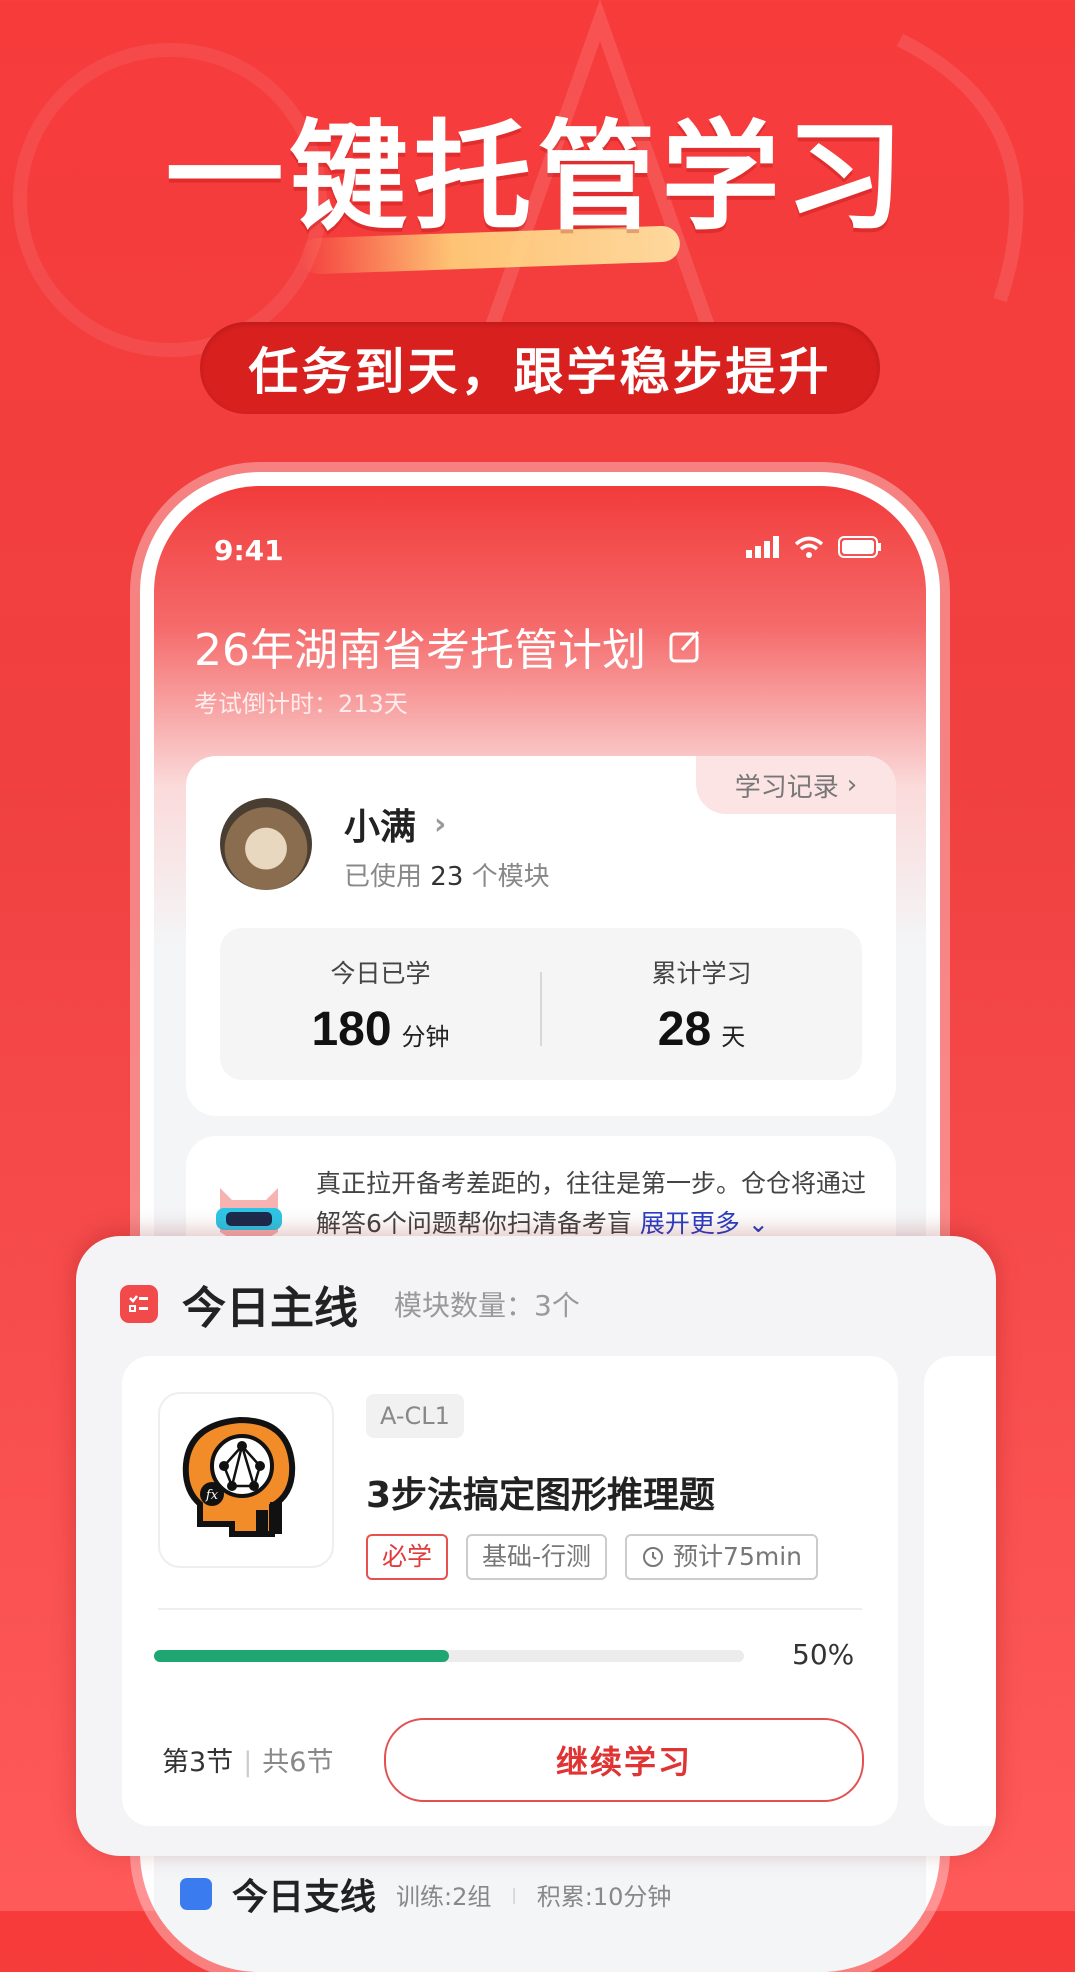 The height and width of the screenshot is (1972, 1075). I want to click on course-title: 3步法搞定图形推理题, so click(541, 1495).